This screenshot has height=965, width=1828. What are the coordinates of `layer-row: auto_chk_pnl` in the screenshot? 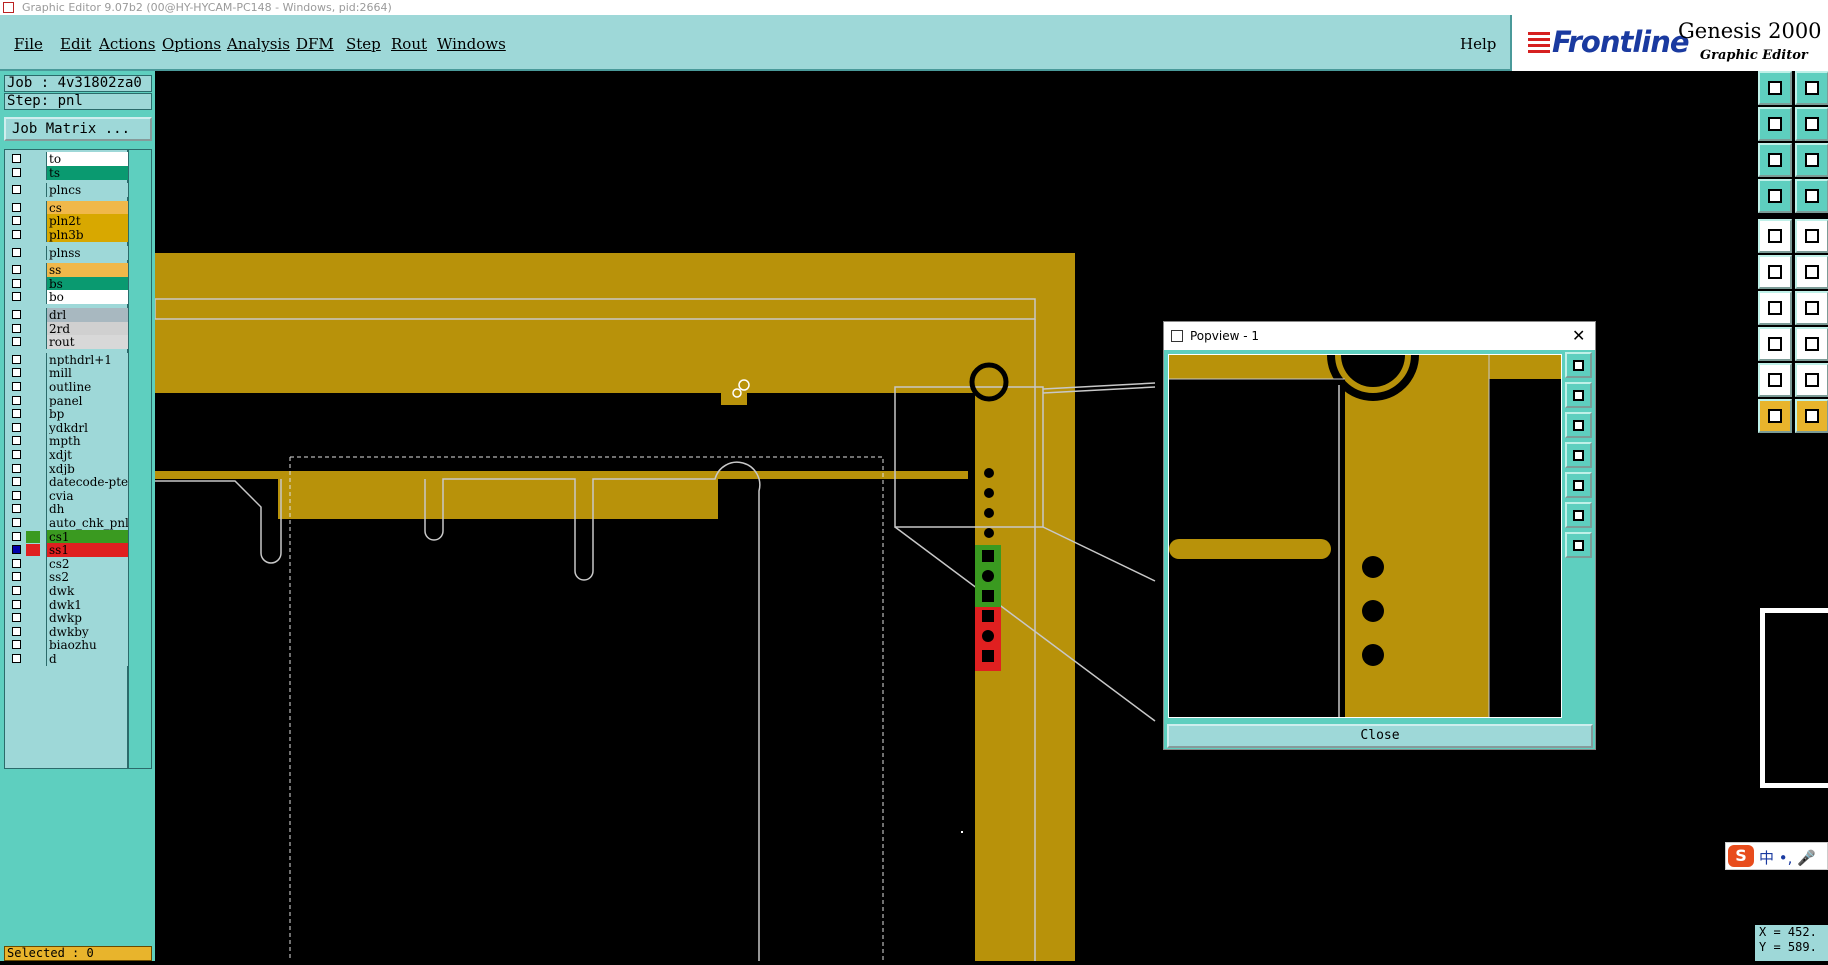 It's located at (70, 523).